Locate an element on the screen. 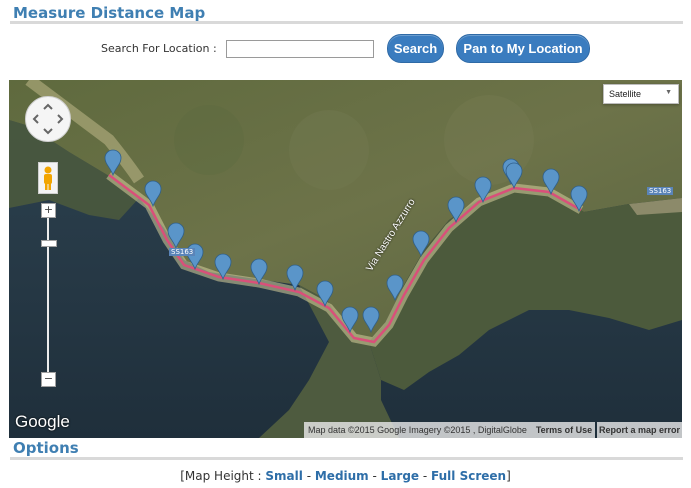 This screenshot has width=691, height=488. options-divider is located at coordinates (346, 458).